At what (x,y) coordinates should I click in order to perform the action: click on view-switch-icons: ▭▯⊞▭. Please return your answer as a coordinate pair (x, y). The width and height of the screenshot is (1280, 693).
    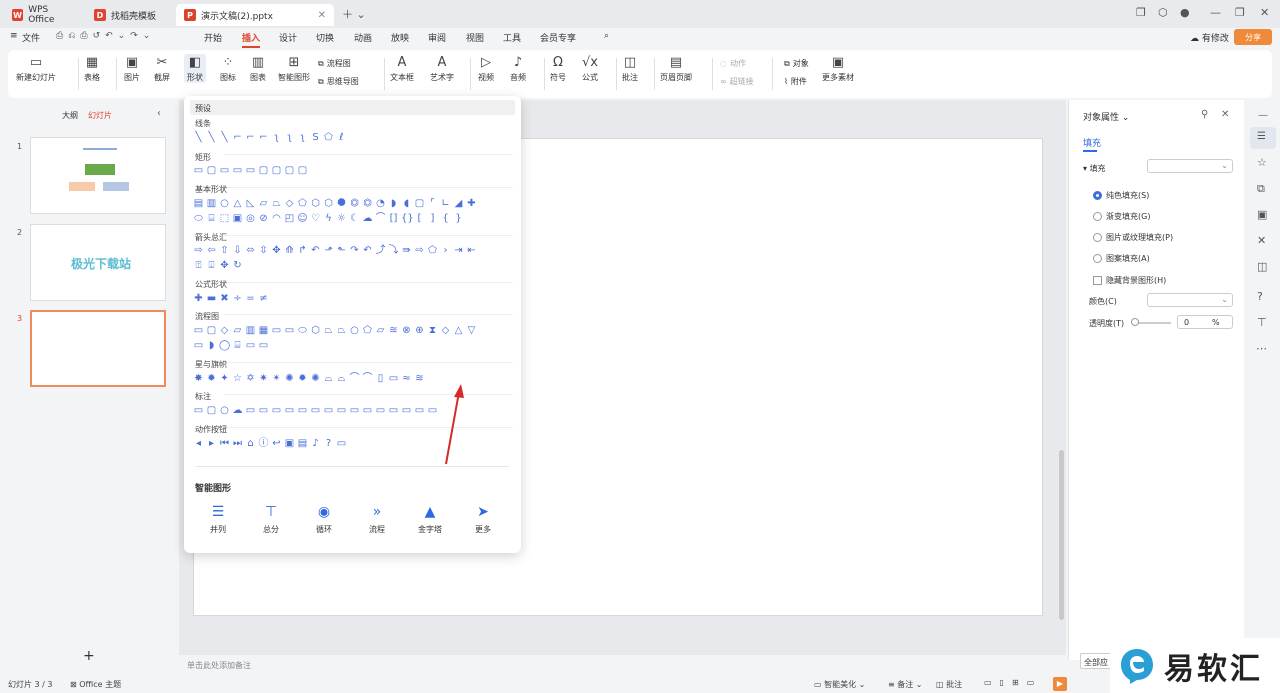
    Looking at the image, I should click on (1013, 682).